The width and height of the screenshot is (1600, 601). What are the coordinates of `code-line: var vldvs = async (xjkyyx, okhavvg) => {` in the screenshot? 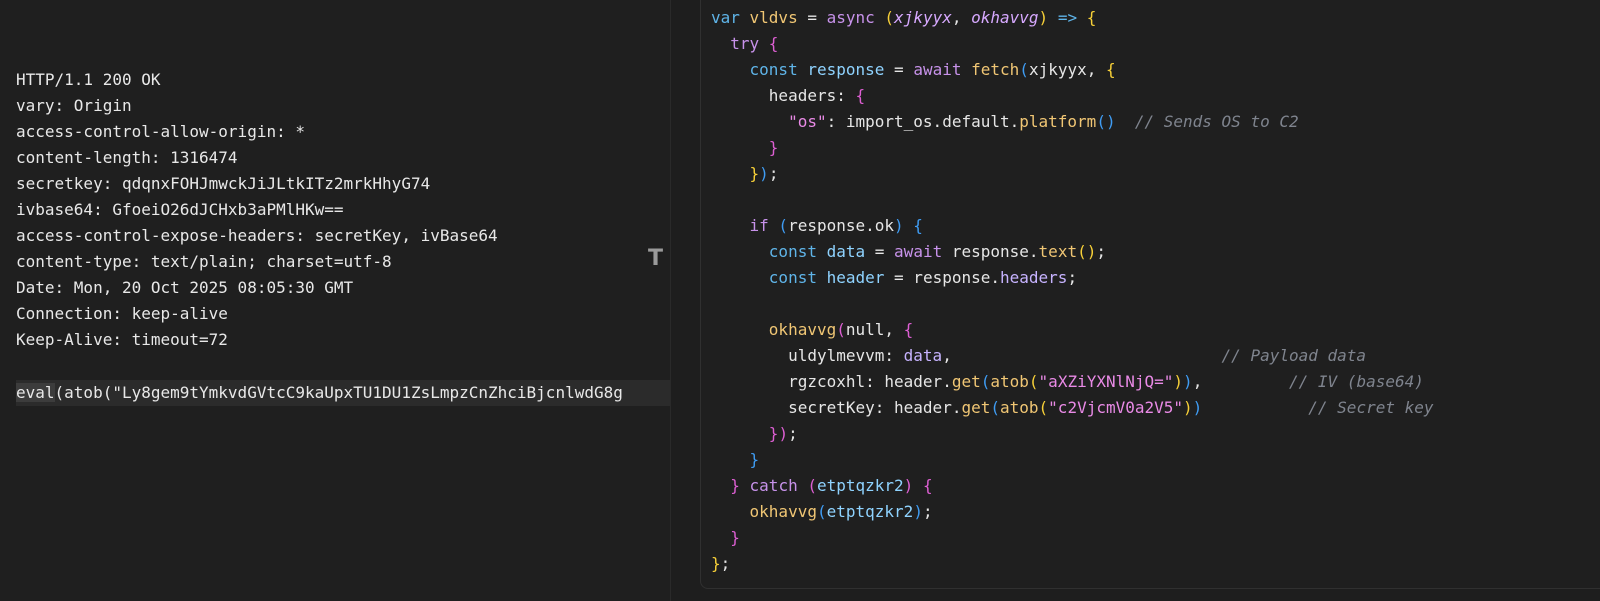 It's located at (1072, 18).